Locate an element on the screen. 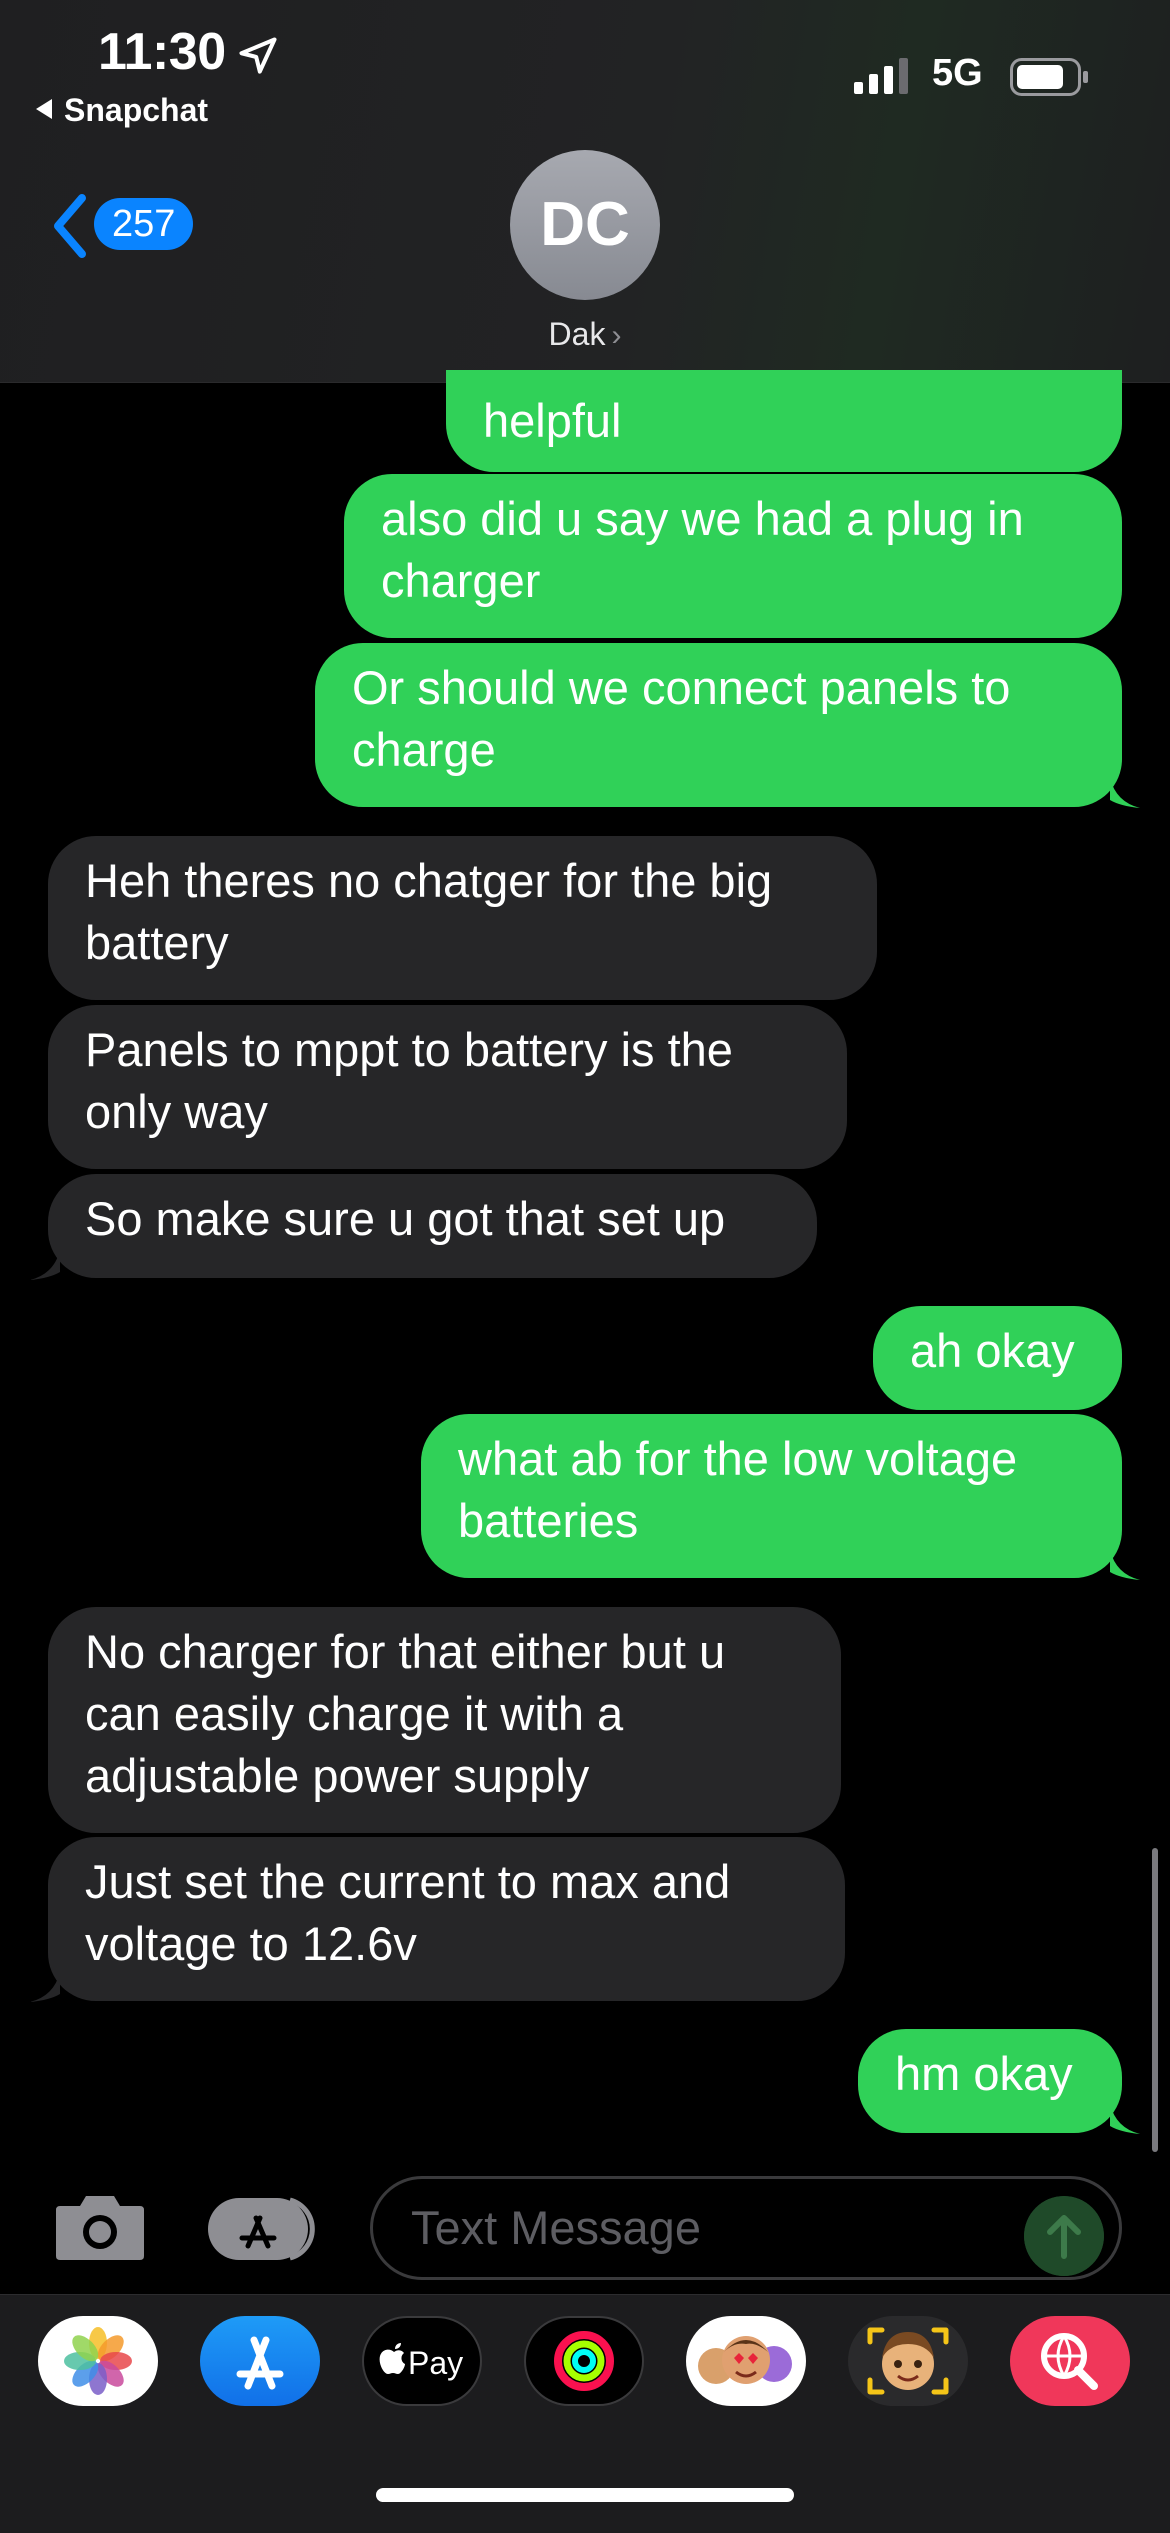 The image size is (1170, 2533). memoji-icon is located at coordinates (908, 2361).